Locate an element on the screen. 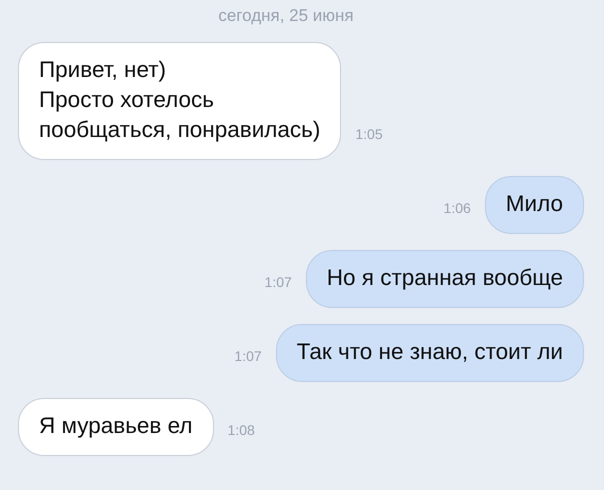  message-time: 1:06 is located at coordinates (457, 208).